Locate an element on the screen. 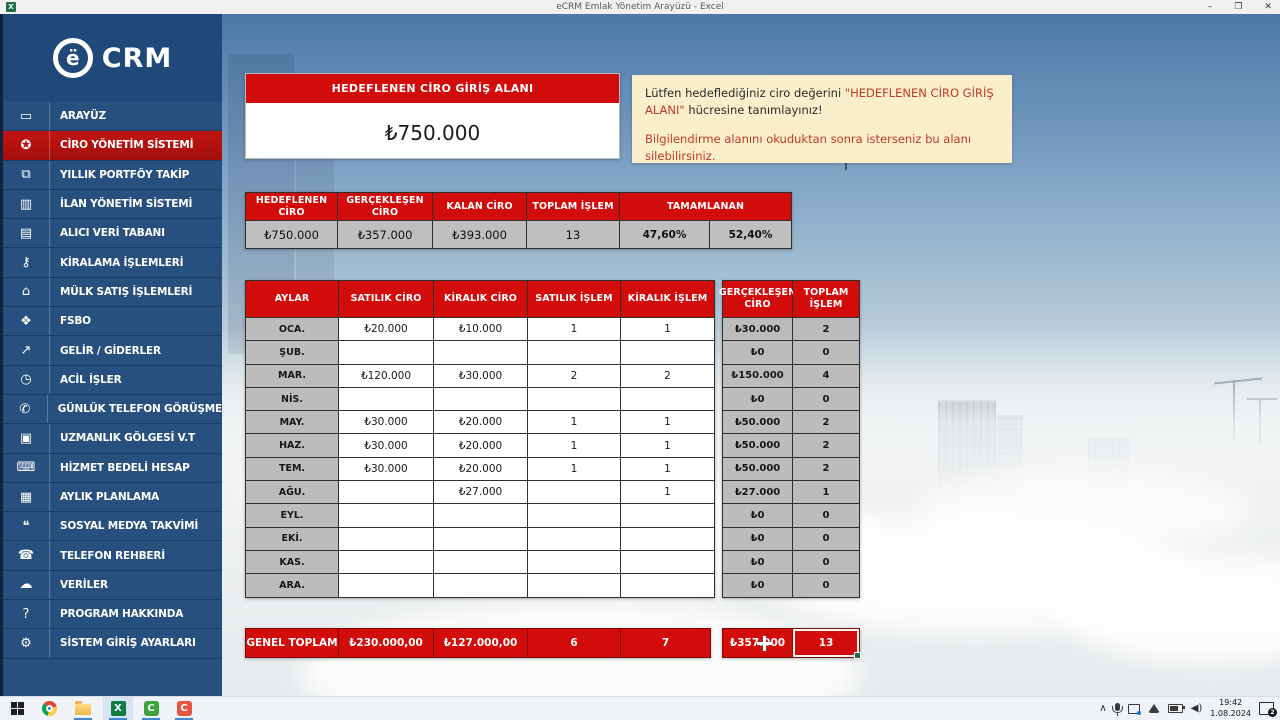 The width and height of the screenshot is (1280, 720). month-cell: MAY. is located at coordinates (292, 422).